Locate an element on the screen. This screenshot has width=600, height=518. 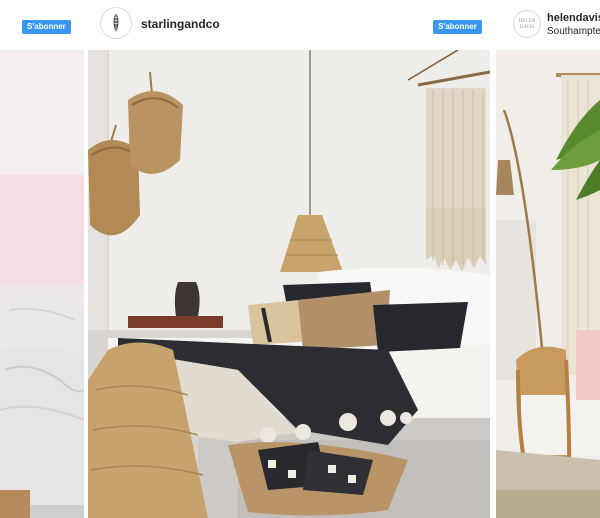
avatar-text: HELEN DAVIS is located at coordinates (527, 24).